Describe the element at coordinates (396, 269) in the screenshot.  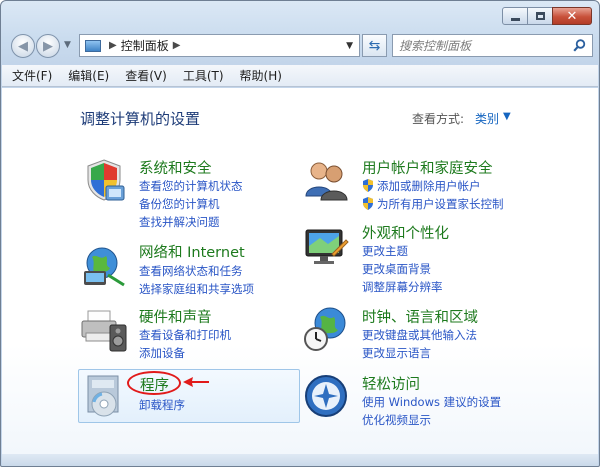
I see `link-change-desktop-background: 更改桌面背景` at that location.